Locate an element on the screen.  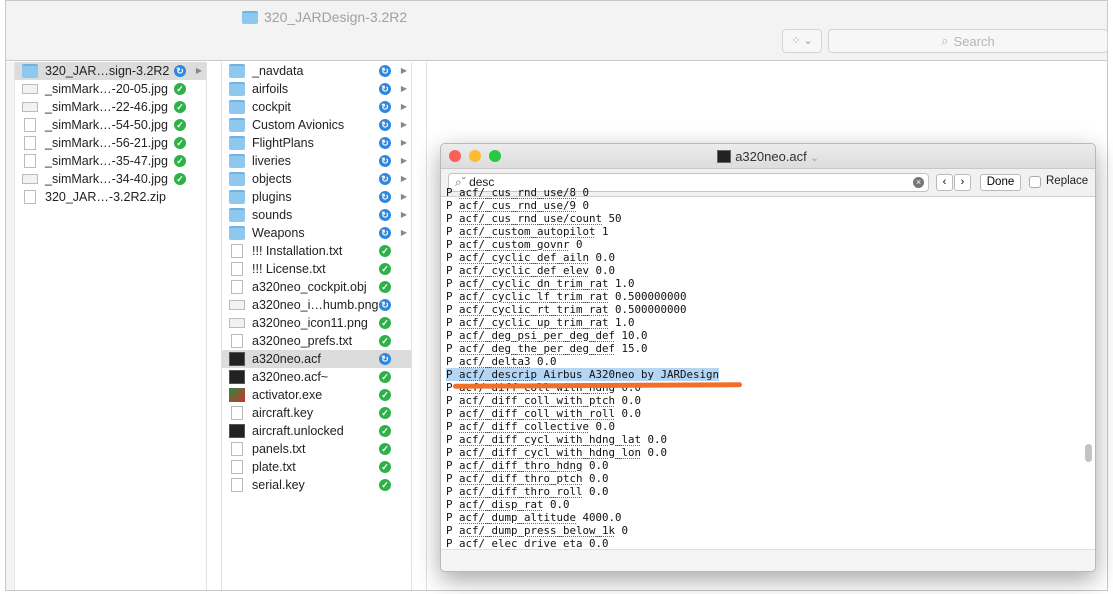
file-row: Custom Avionics ↻ ▶ is located at coordinates (316, 125).